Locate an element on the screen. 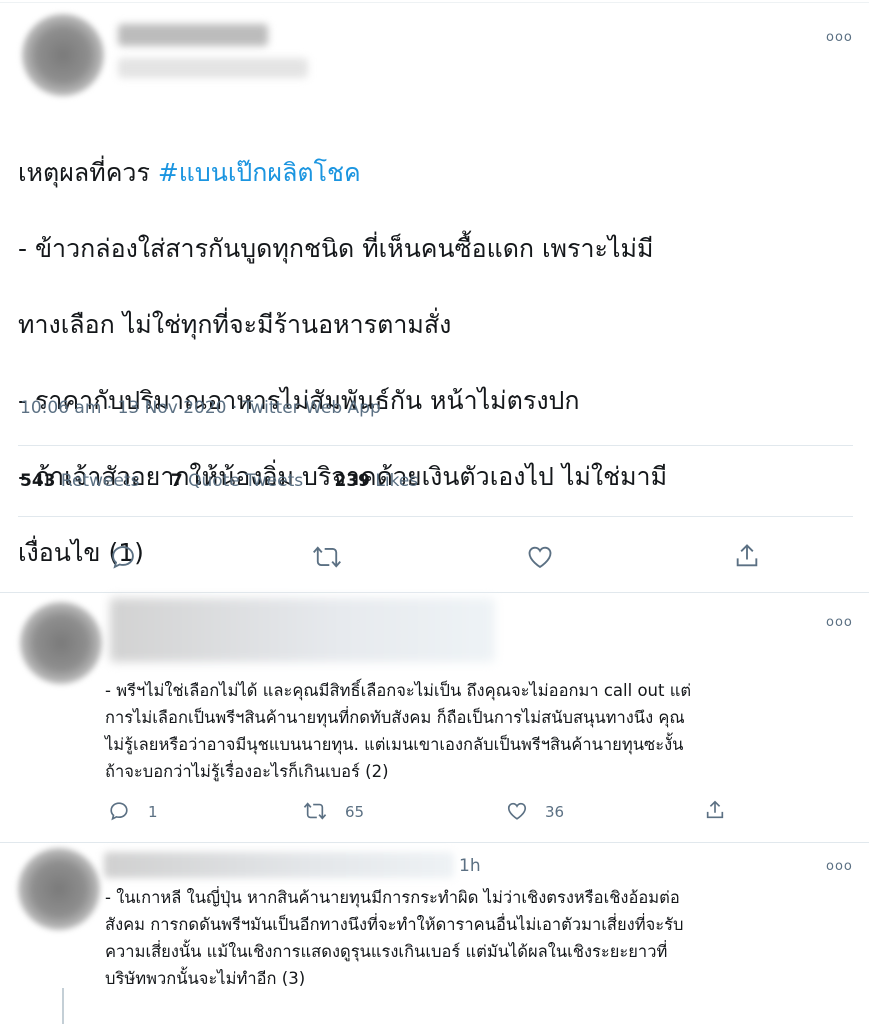 This screenshot has height=1024, width=869. author-avatar is located at coordinates (63, 55).